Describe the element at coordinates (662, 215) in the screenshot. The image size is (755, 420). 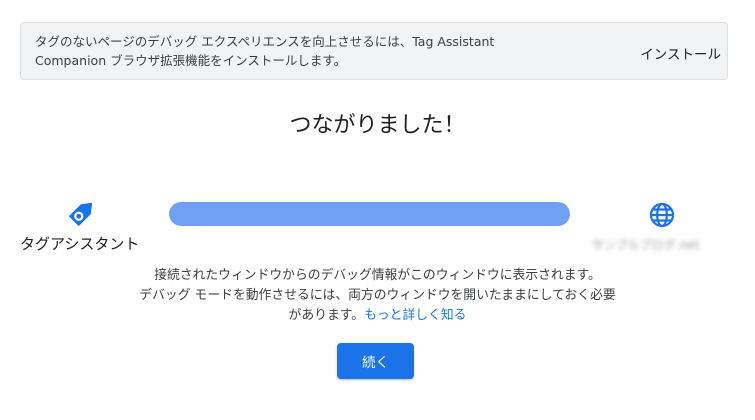
I see `globe-icon` at that location.